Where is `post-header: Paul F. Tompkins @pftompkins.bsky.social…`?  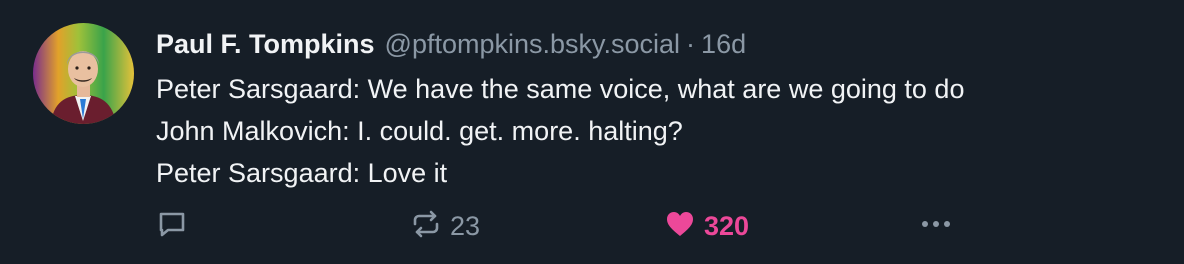 post-header: Paul F. Tompkins @pftompkins.bsky.social… is located at coordinates (451, 44).